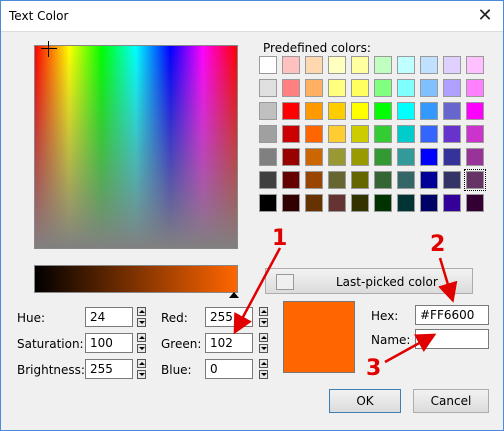 Image resolution: width=504 pixels, height=431 pixels. What do you see at coordinates (263, 348) in the screenshot?
I see `green-down-icon` at bounding box center [263, 348].